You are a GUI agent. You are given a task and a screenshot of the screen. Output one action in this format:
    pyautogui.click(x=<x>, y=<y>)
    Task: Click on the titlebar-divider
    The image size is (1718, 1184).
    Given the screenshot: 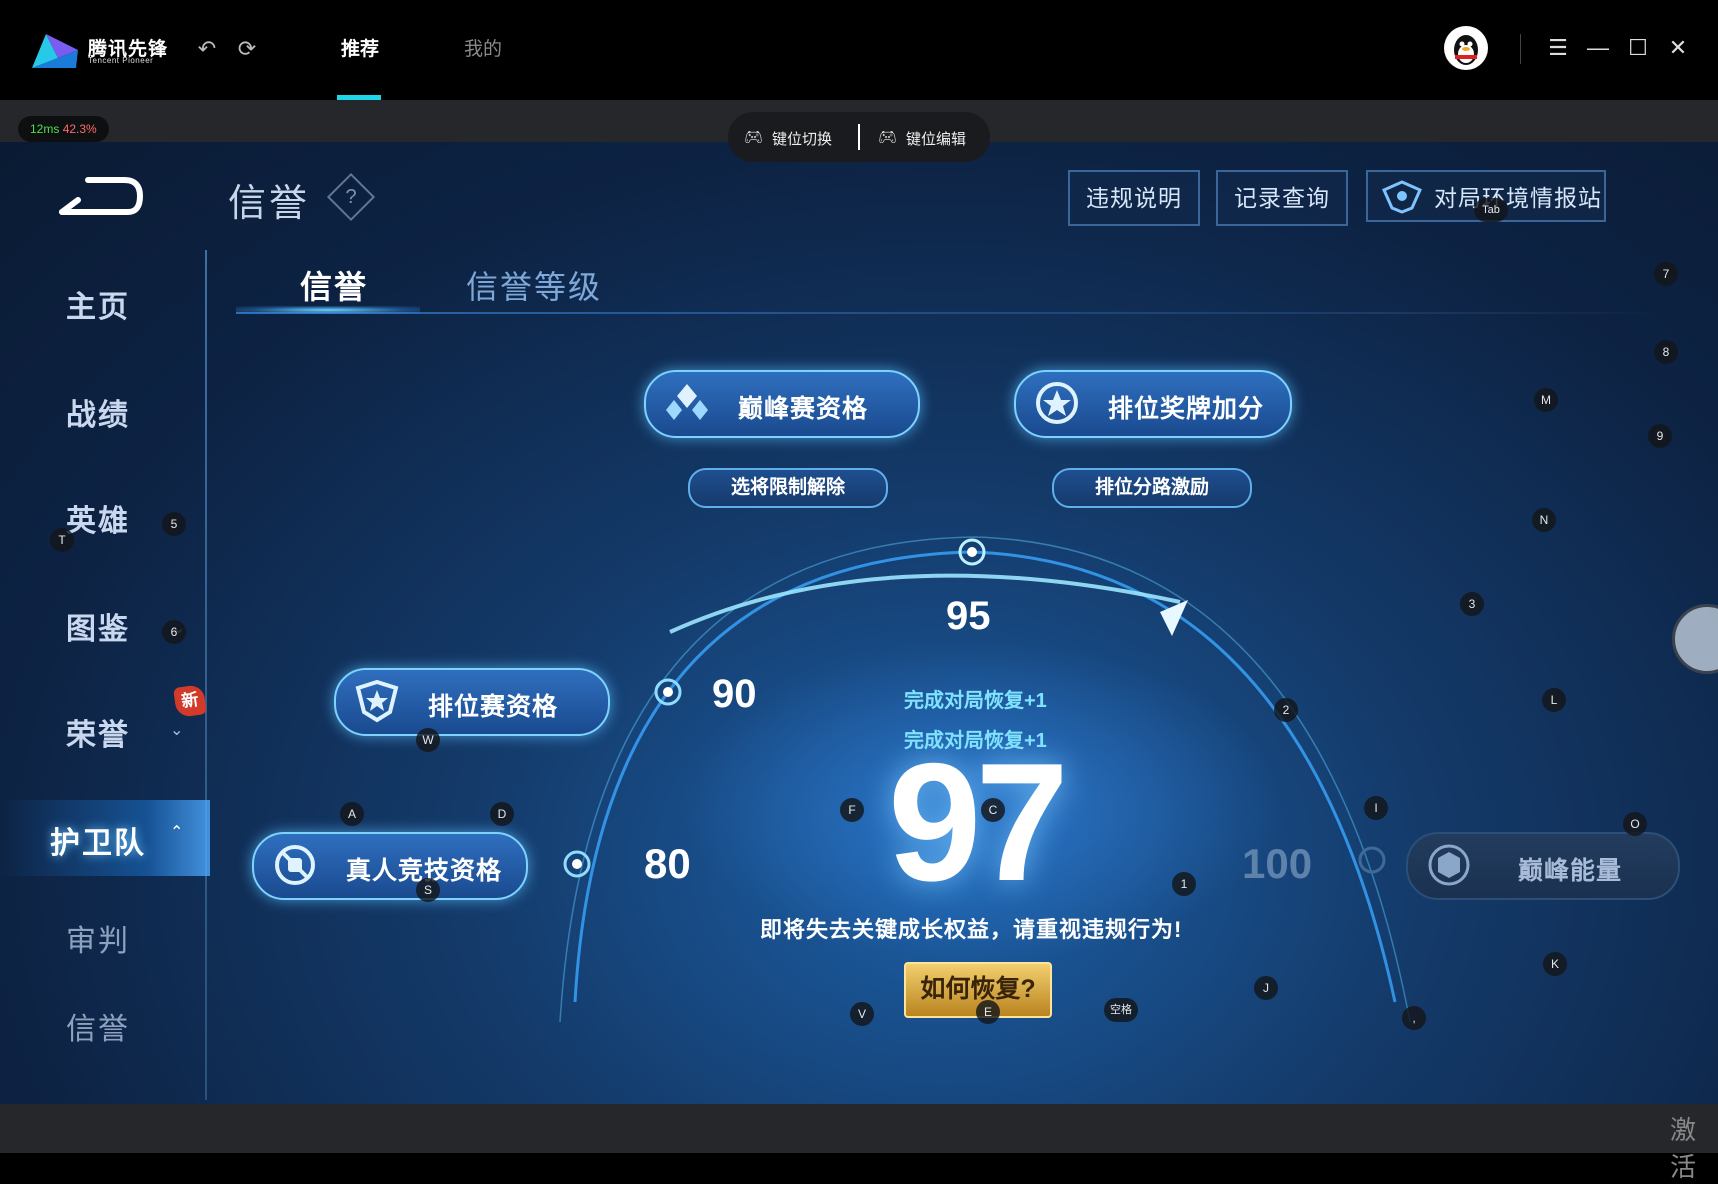 What is the action you would take?
    pyautogui.click(x=1520, y=49)
    